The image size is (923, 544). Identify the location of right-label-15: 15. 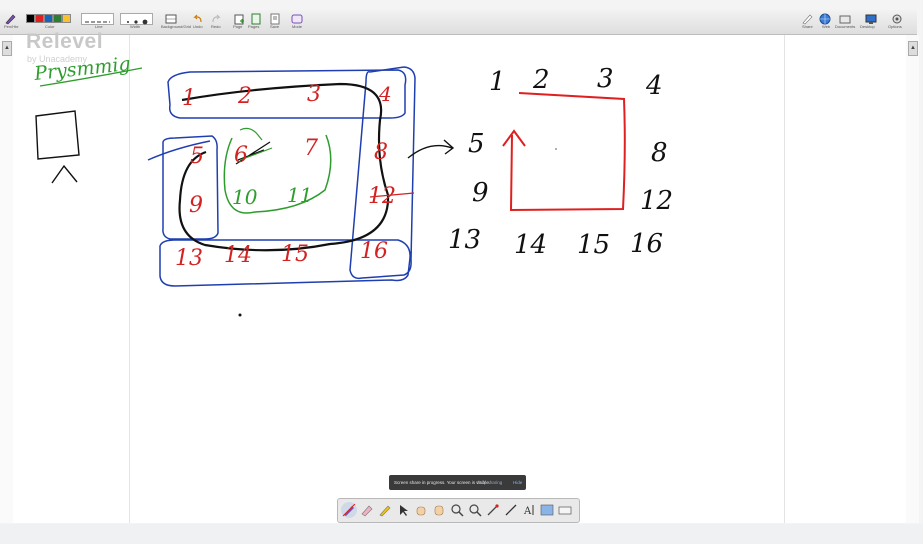
(593, 245).